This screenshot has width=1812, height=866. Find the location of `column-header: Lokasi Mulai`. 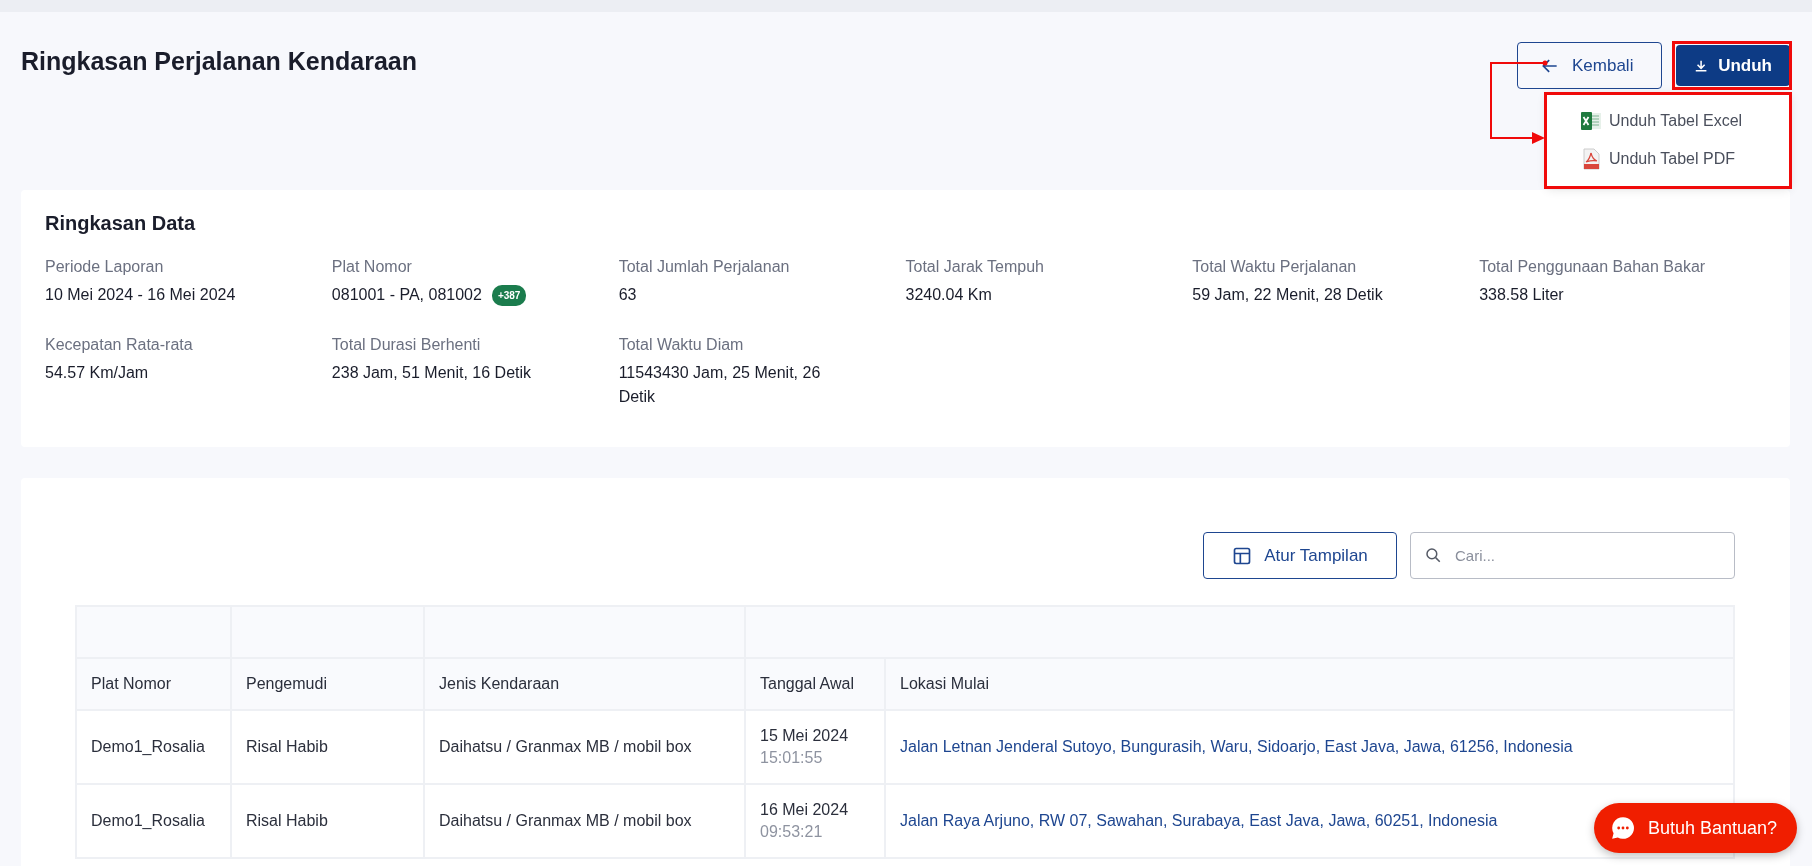

column-header: Lokasi Mulai is located at coordinates (1309, 684).